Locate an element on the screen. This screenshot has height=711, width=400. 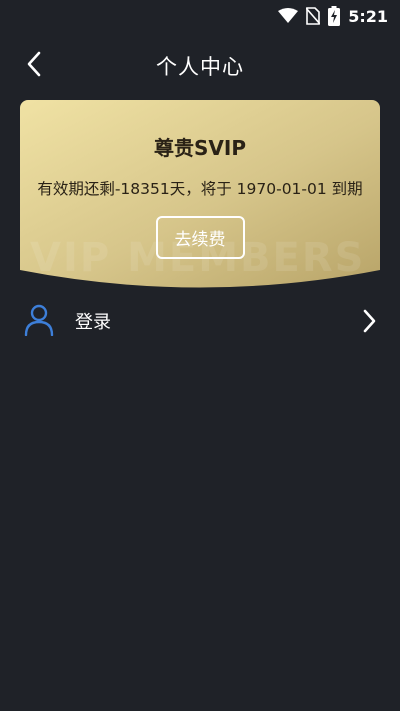
status-bar: 5:21 is located at coordinates (200, 16).